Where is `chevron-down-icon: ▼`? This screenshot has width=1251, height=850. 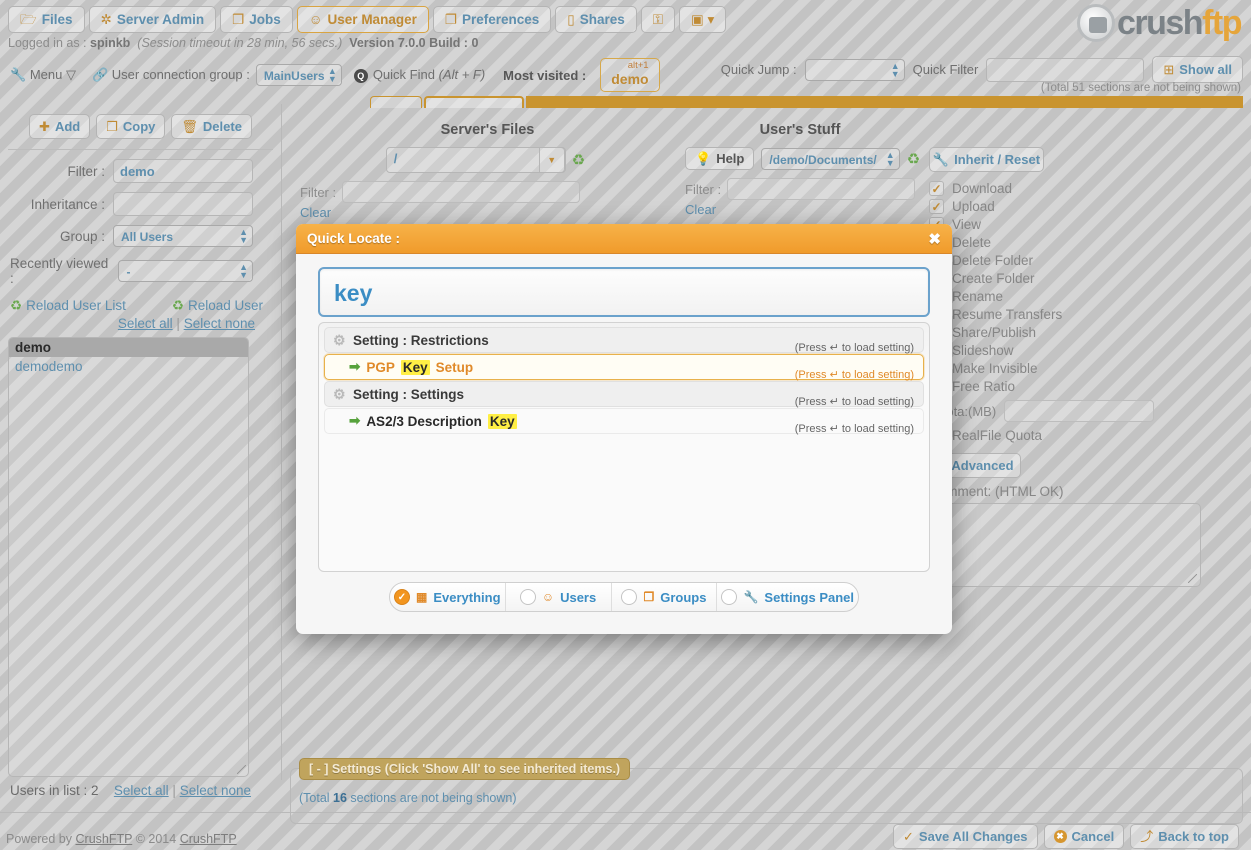 chevron-down-icon: ▼ is located at coordinates (551, 160).